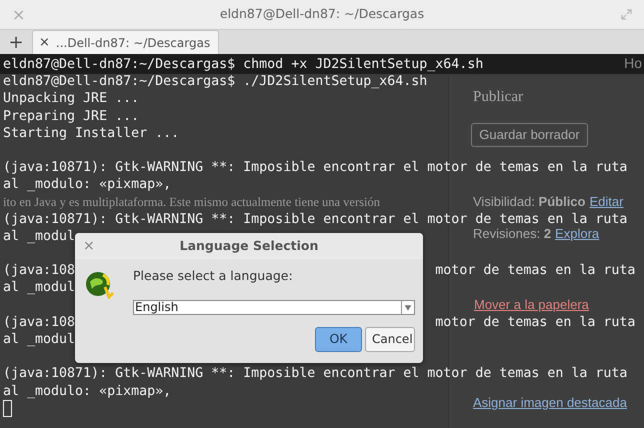 This screenshot has width=644, height=428. I want to click on edit-link: Editar, so click(606, 202).